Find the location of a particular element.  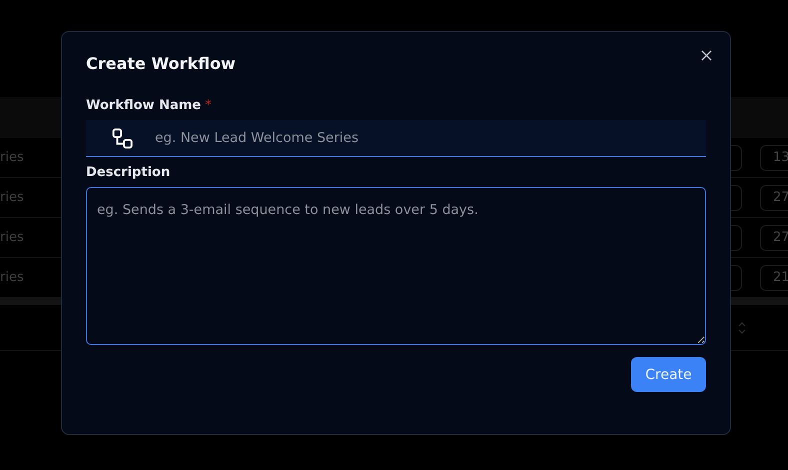

create-button: Create is located at coordinates (668, 374).